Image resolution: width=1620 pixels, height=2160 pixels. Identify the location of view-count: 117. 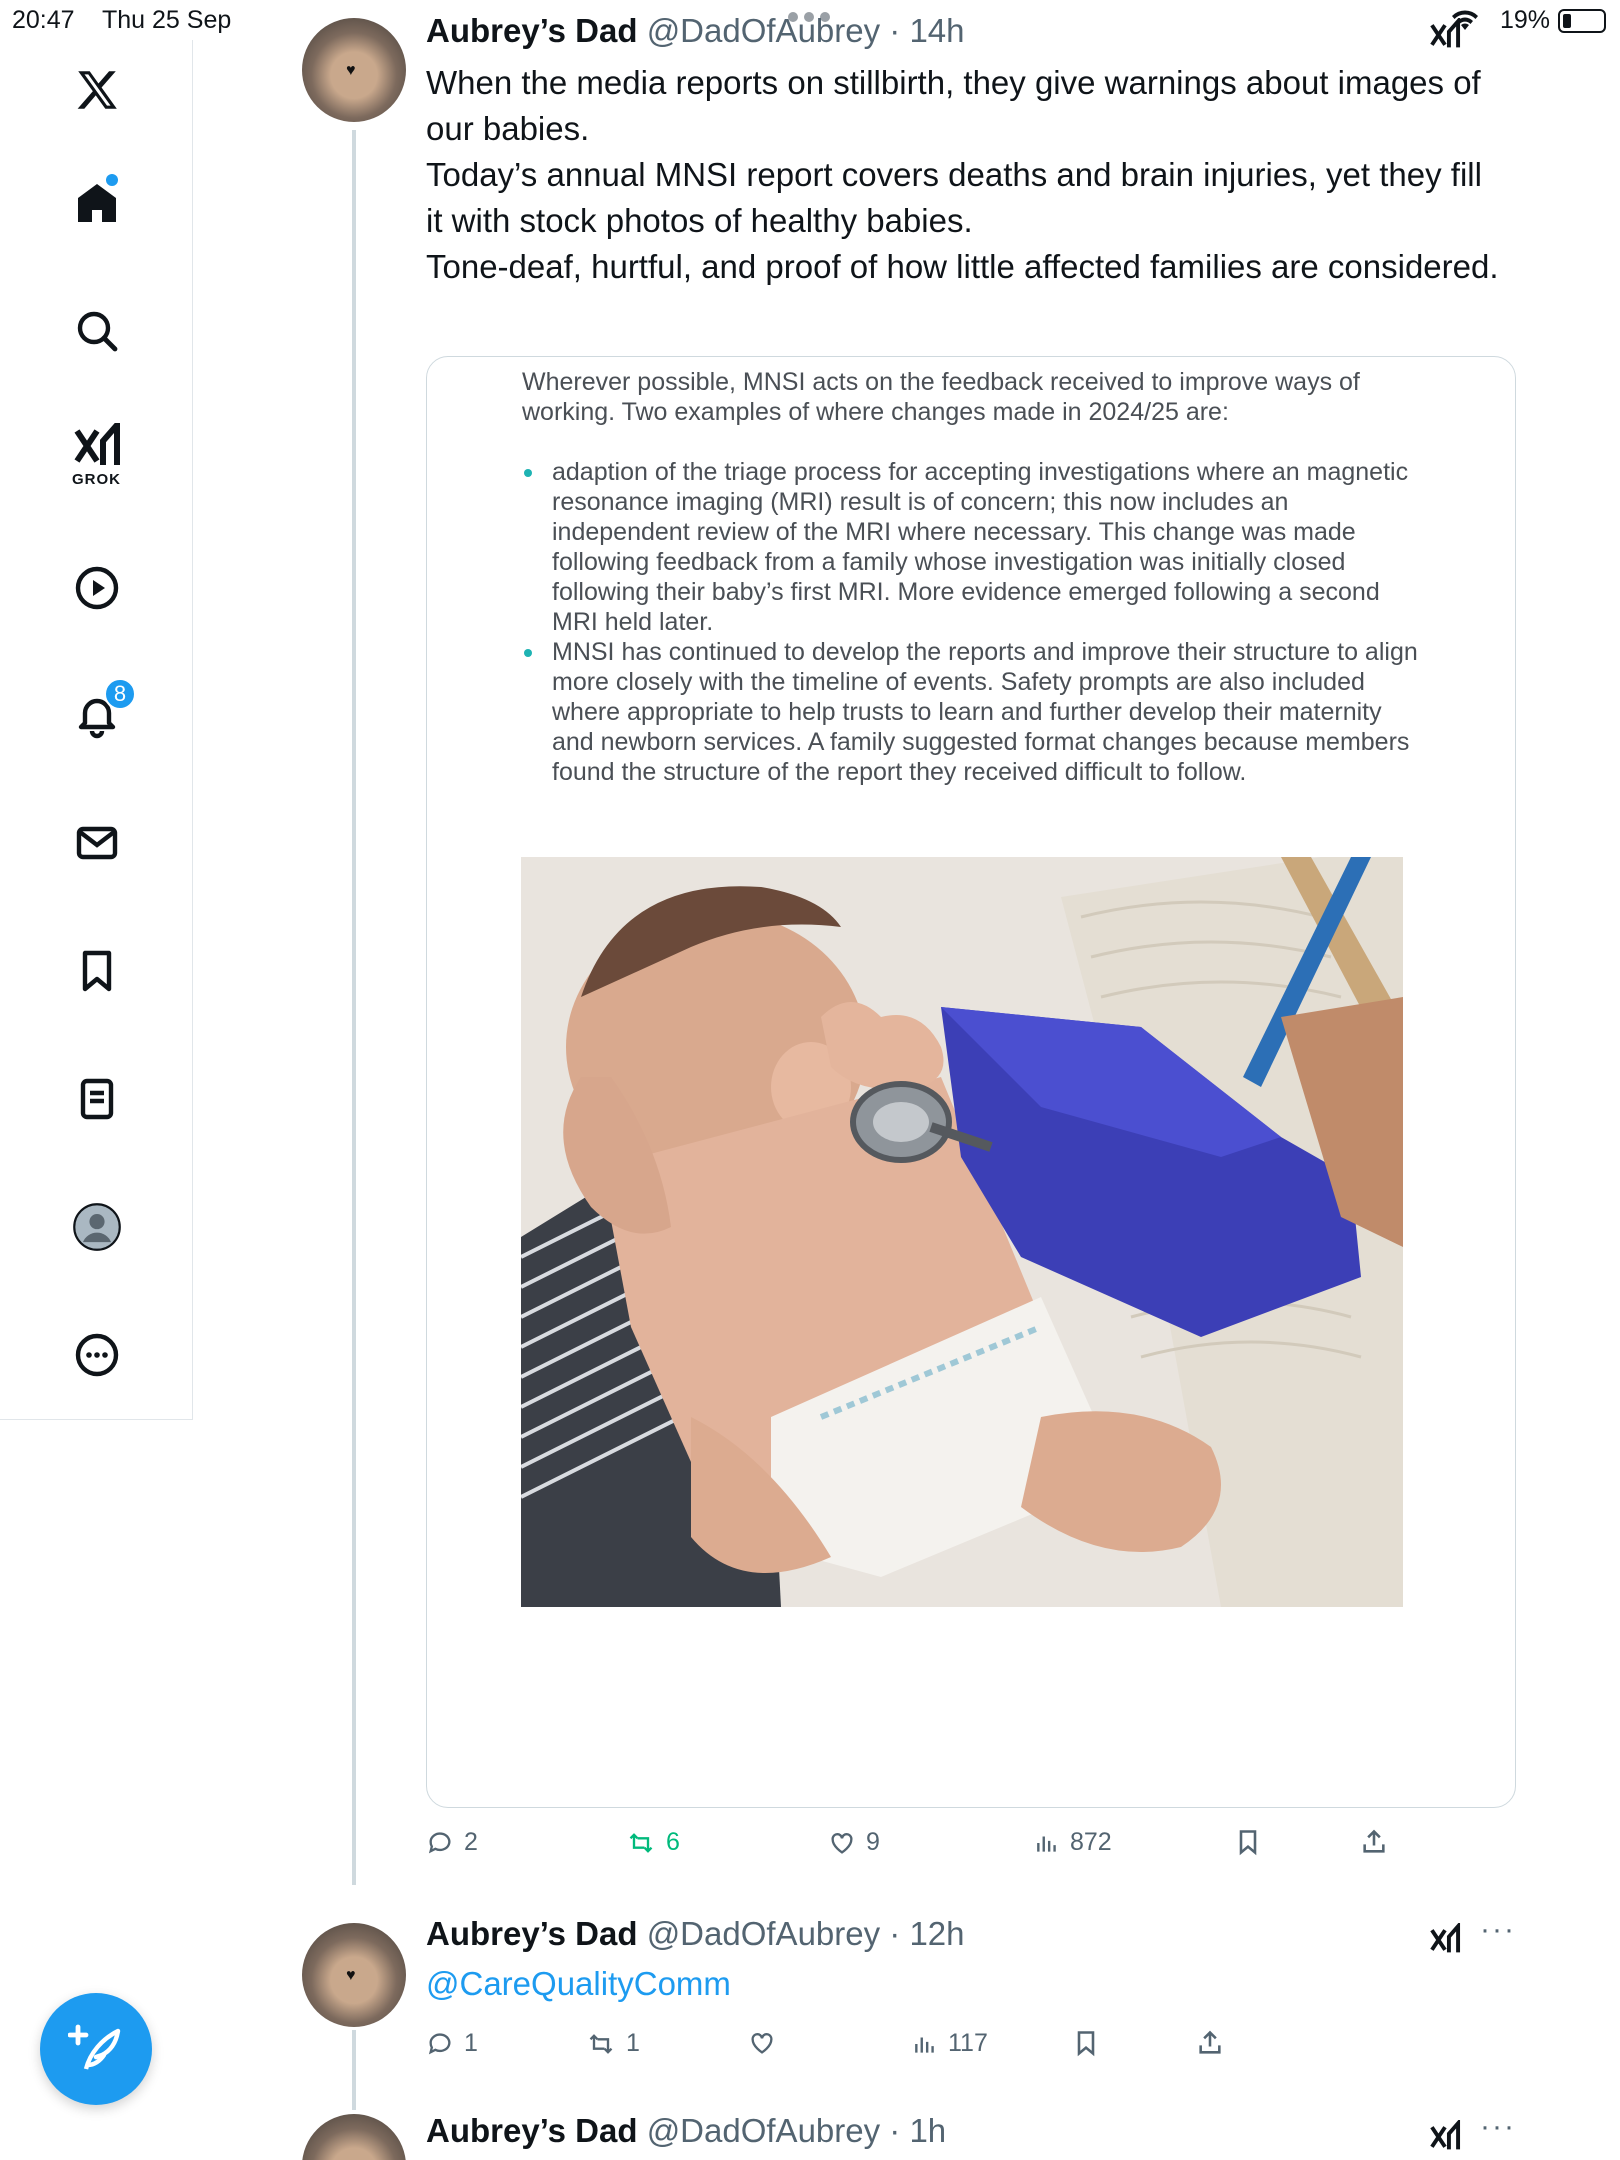
(968, 2043).